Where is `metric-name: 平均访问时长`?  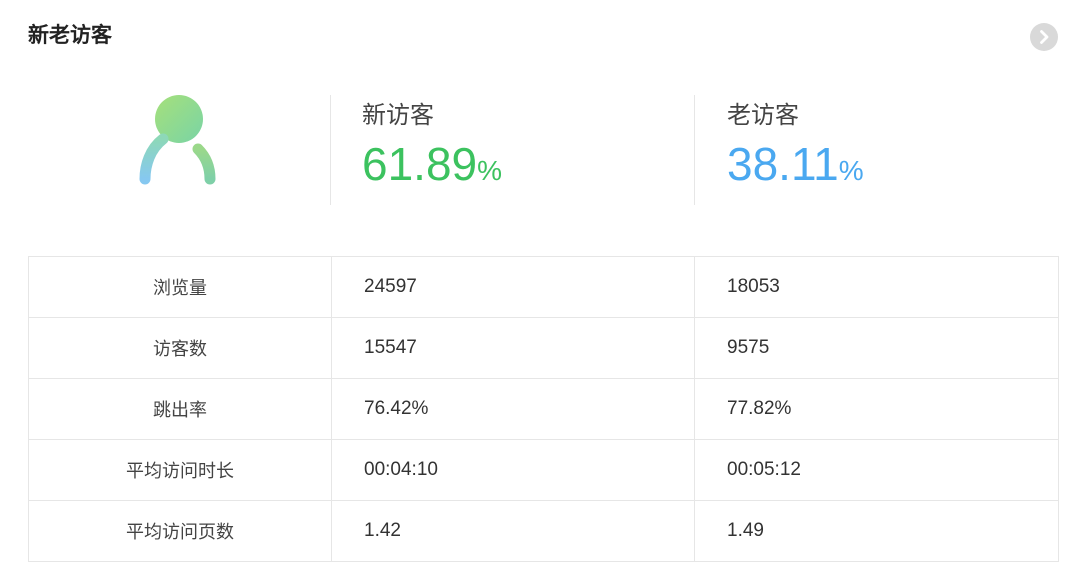
metric-name: 平均访问时长 is located at coordinates (180, 470).